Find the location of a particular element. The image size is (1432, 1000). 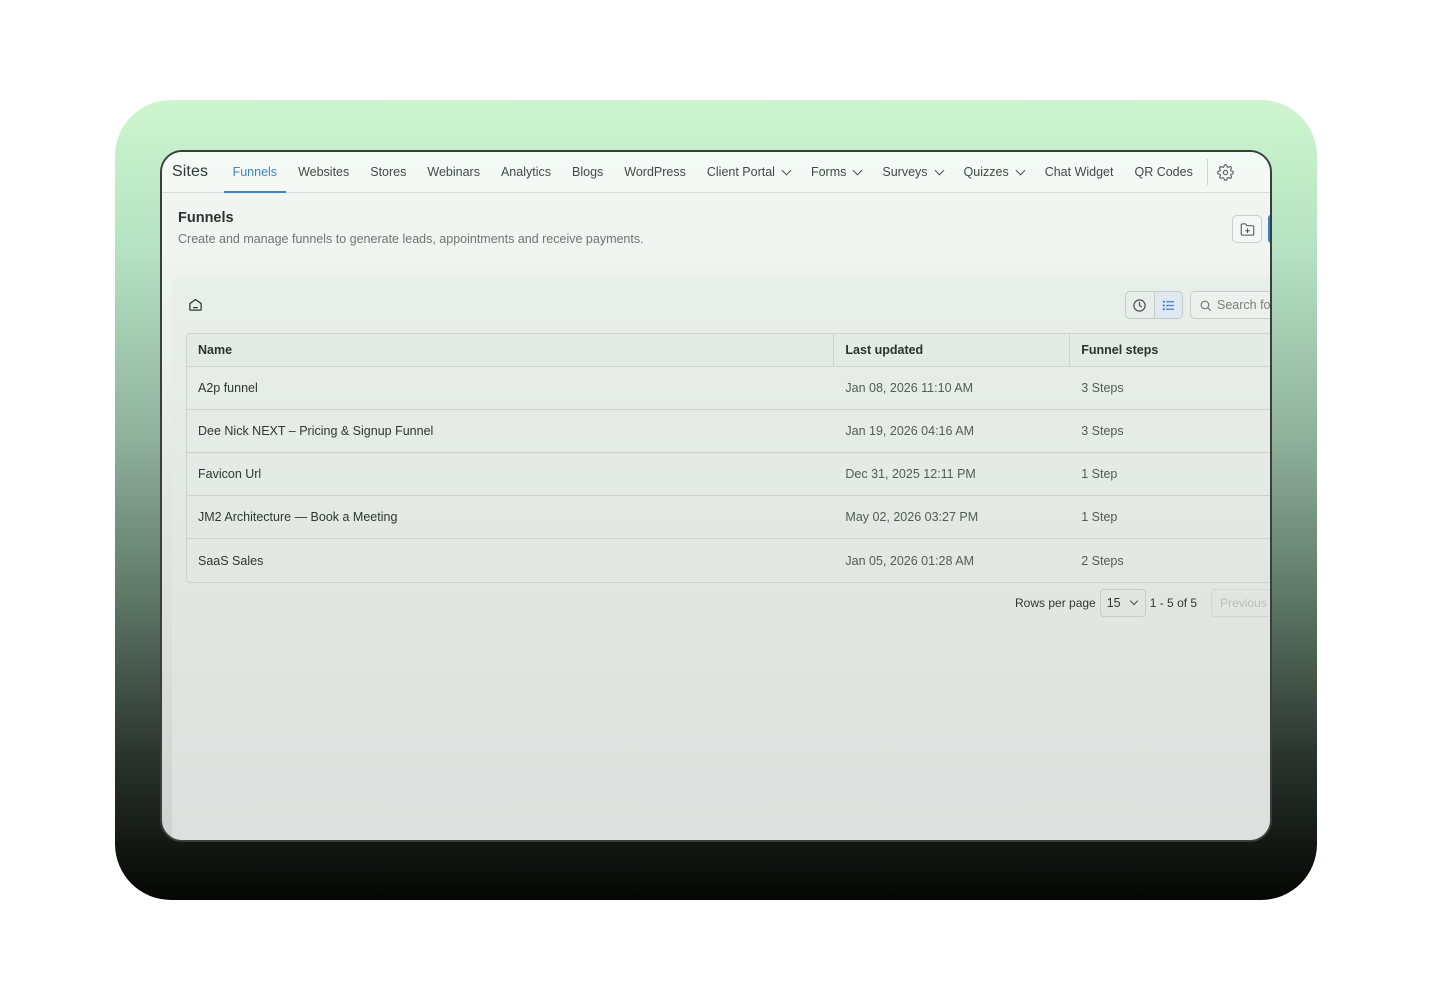

folder-plus-icon is located at coordinates (1247, 229).